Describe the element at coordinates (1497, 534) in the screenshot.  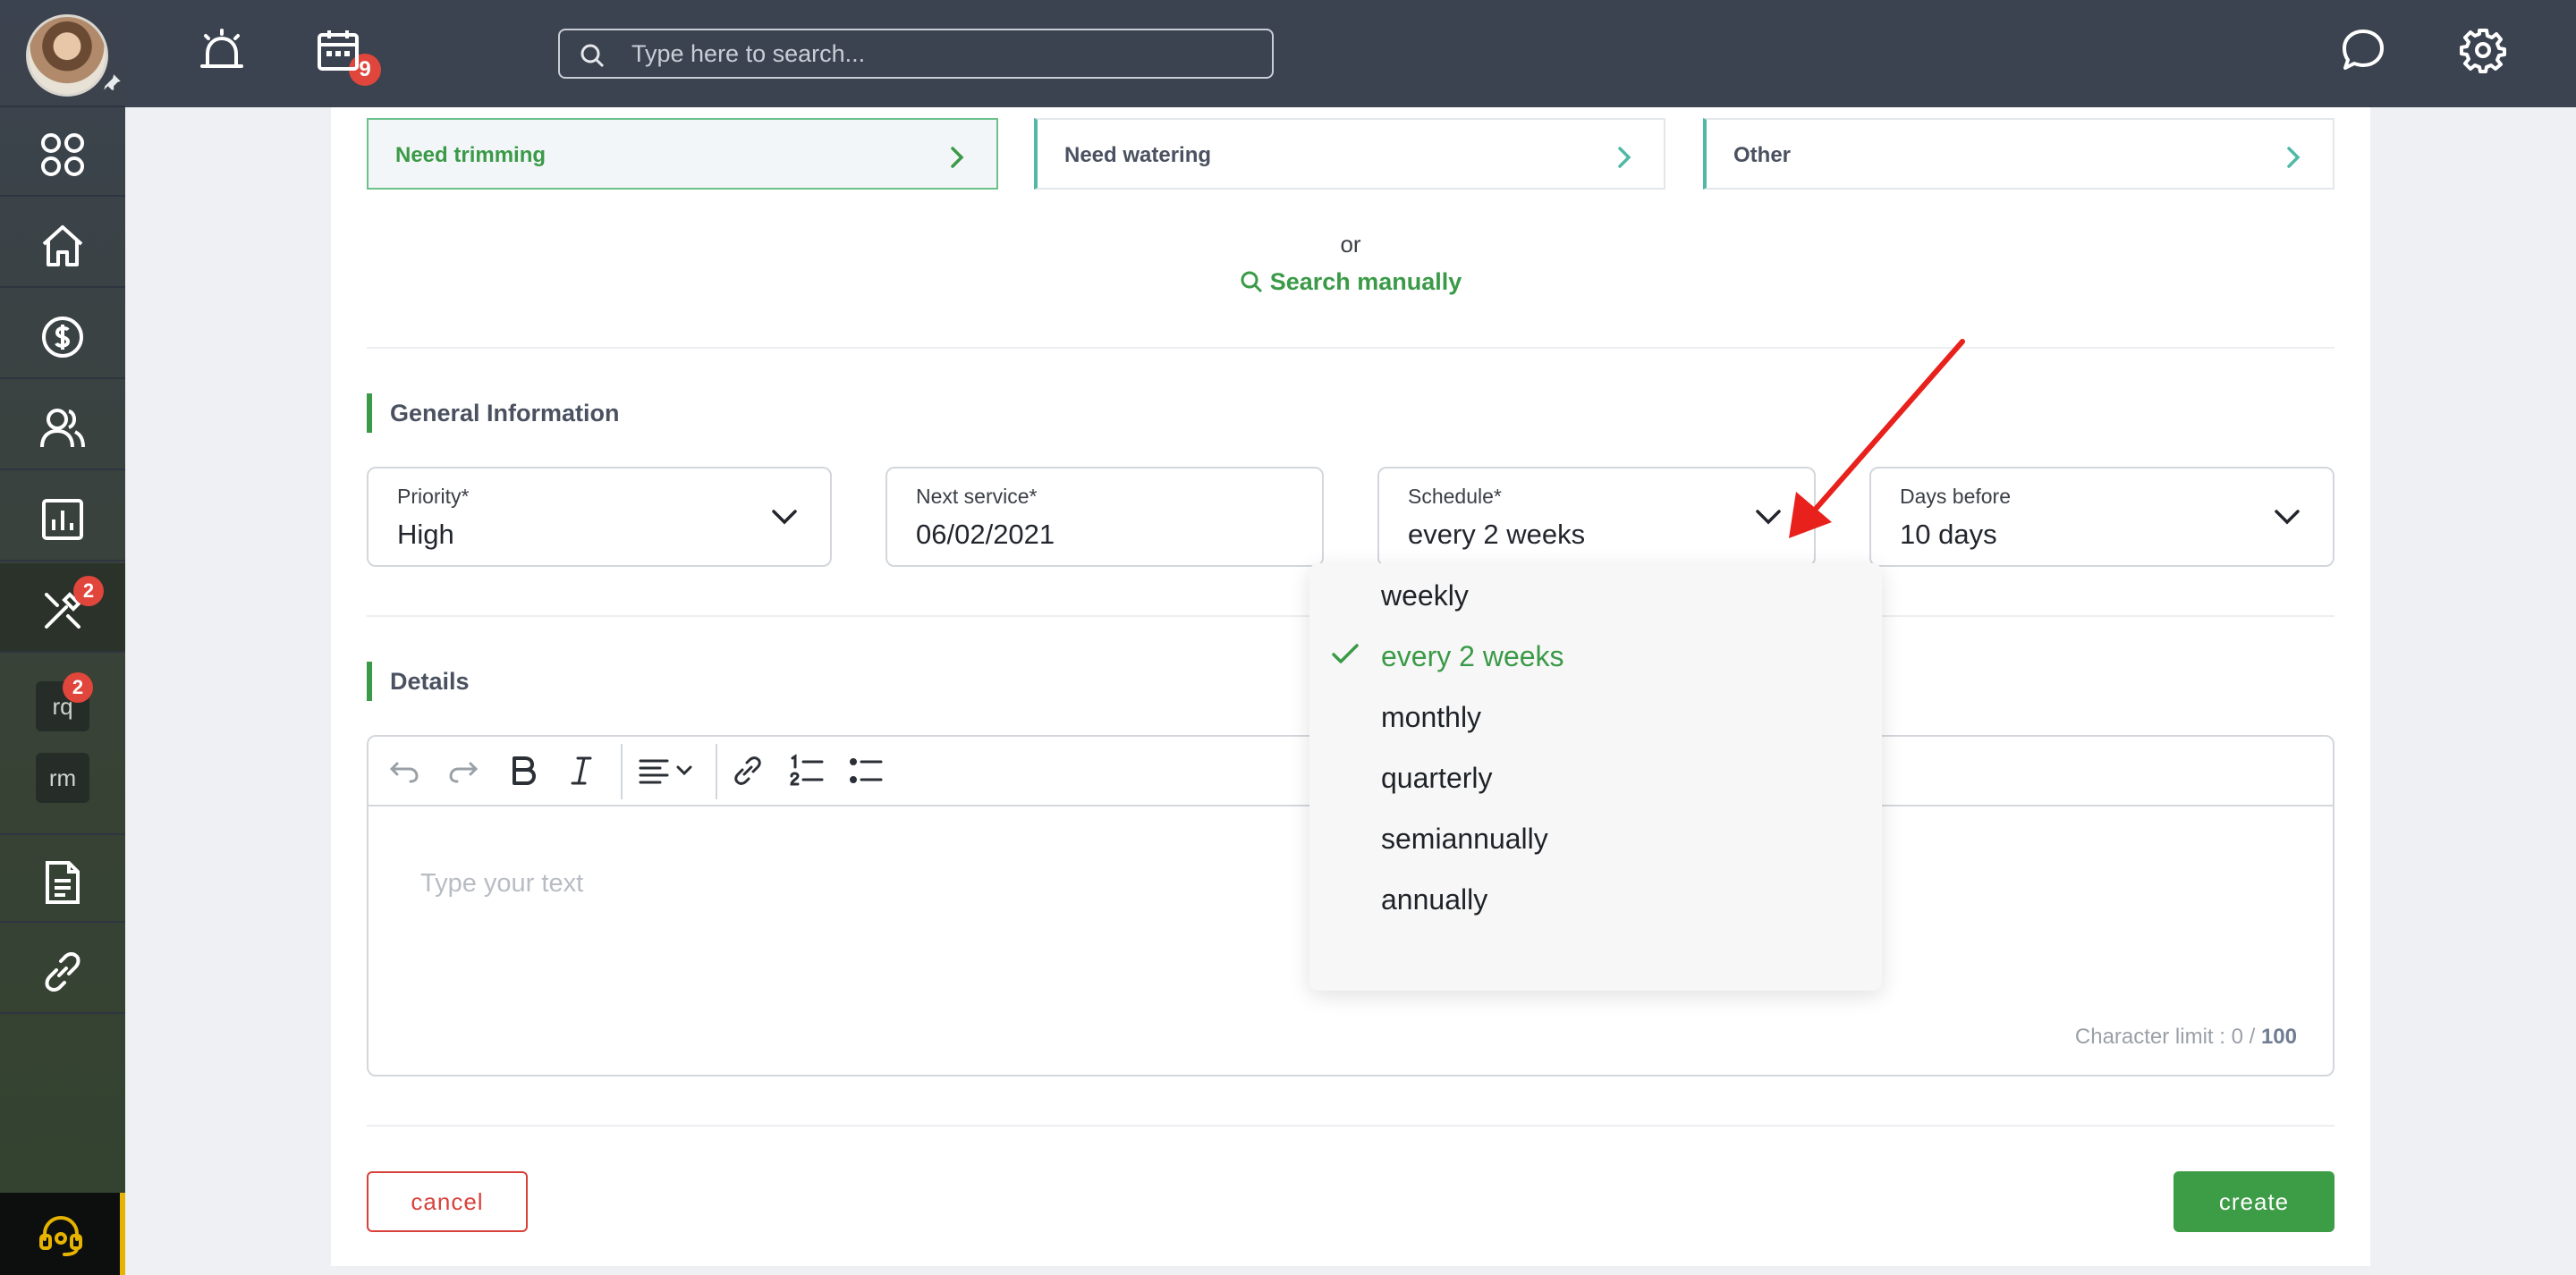
I see `schedule-value: every 2 weeks` at that location.